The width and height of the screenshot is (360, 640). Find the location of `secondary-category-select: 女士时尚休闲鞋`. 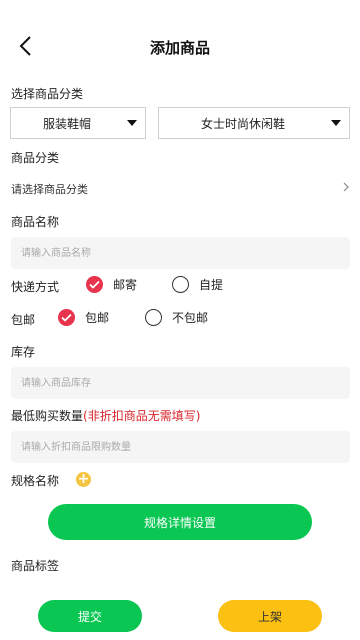

secondary-category-select: 女士时尚休闲鞋 is located at coordinates (254, 123).